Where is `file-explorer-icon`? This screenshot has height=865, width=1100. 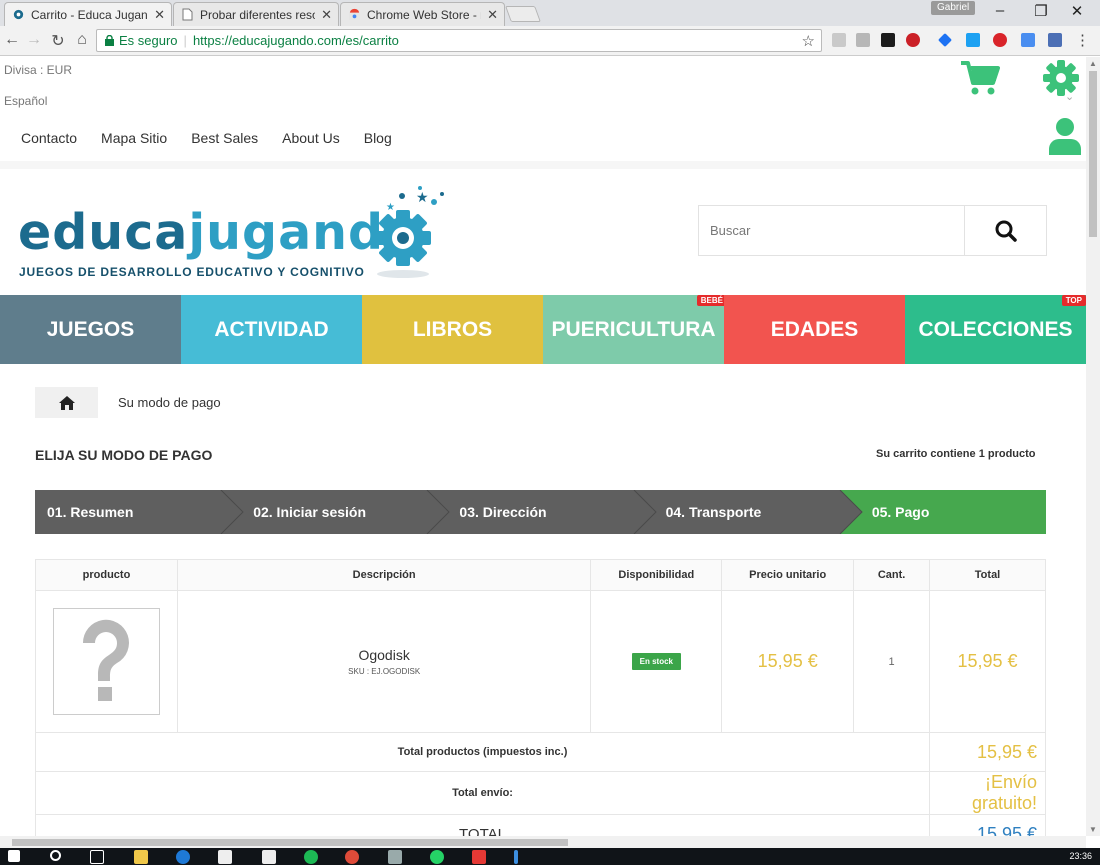 file-explorer-icon is located at coordinates (141, 857).